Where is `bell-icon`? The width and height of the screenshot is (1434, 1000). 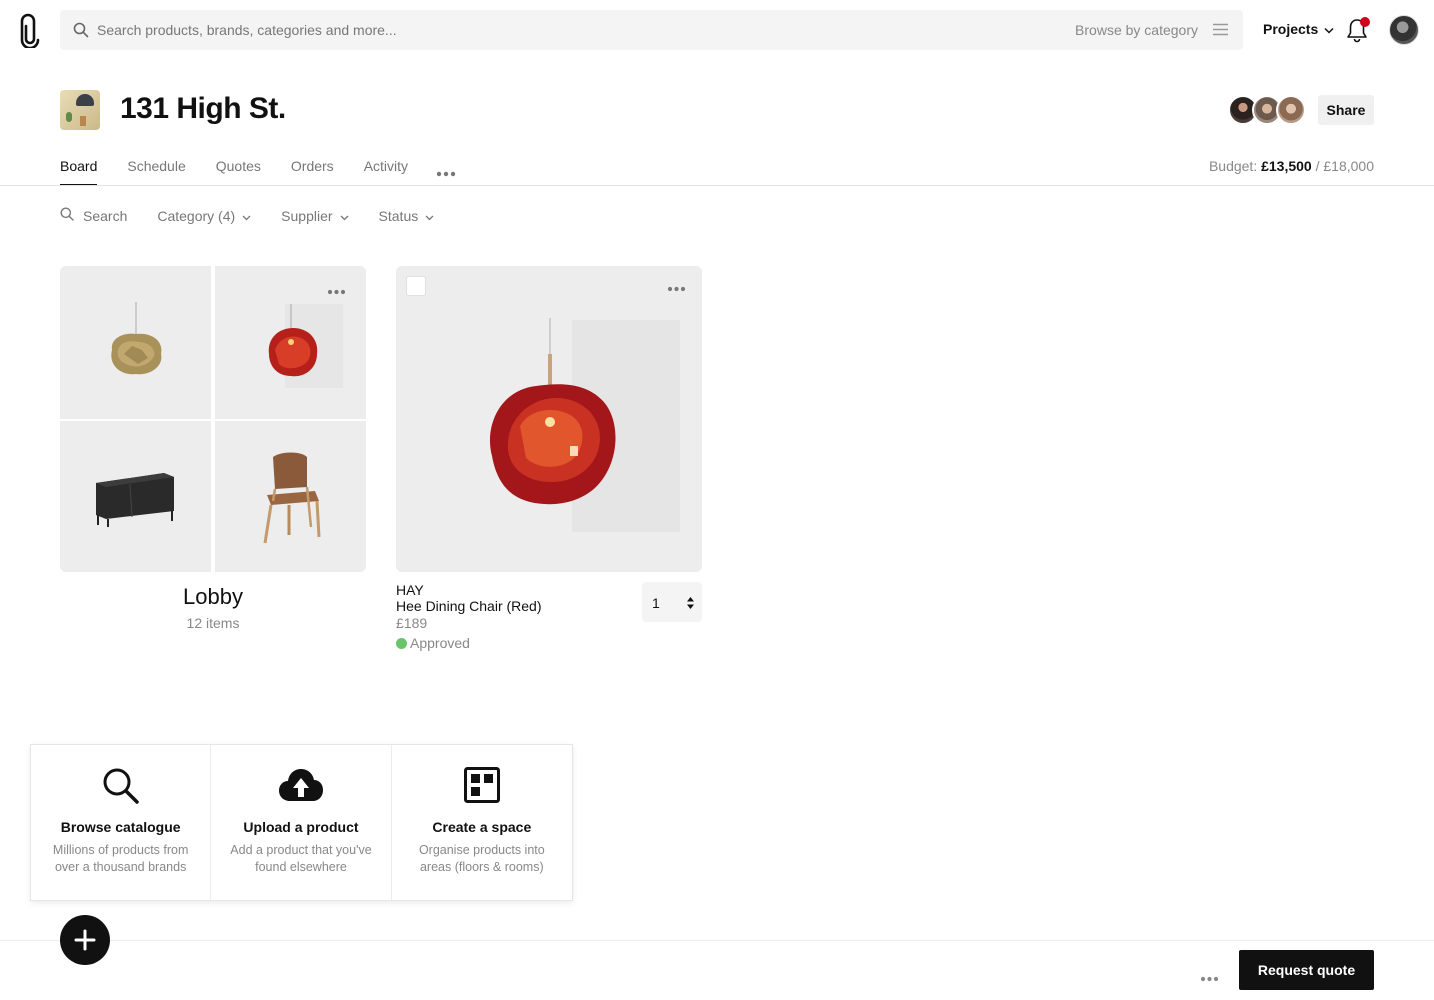 bell-icon is located at coordinates (1357, 33).